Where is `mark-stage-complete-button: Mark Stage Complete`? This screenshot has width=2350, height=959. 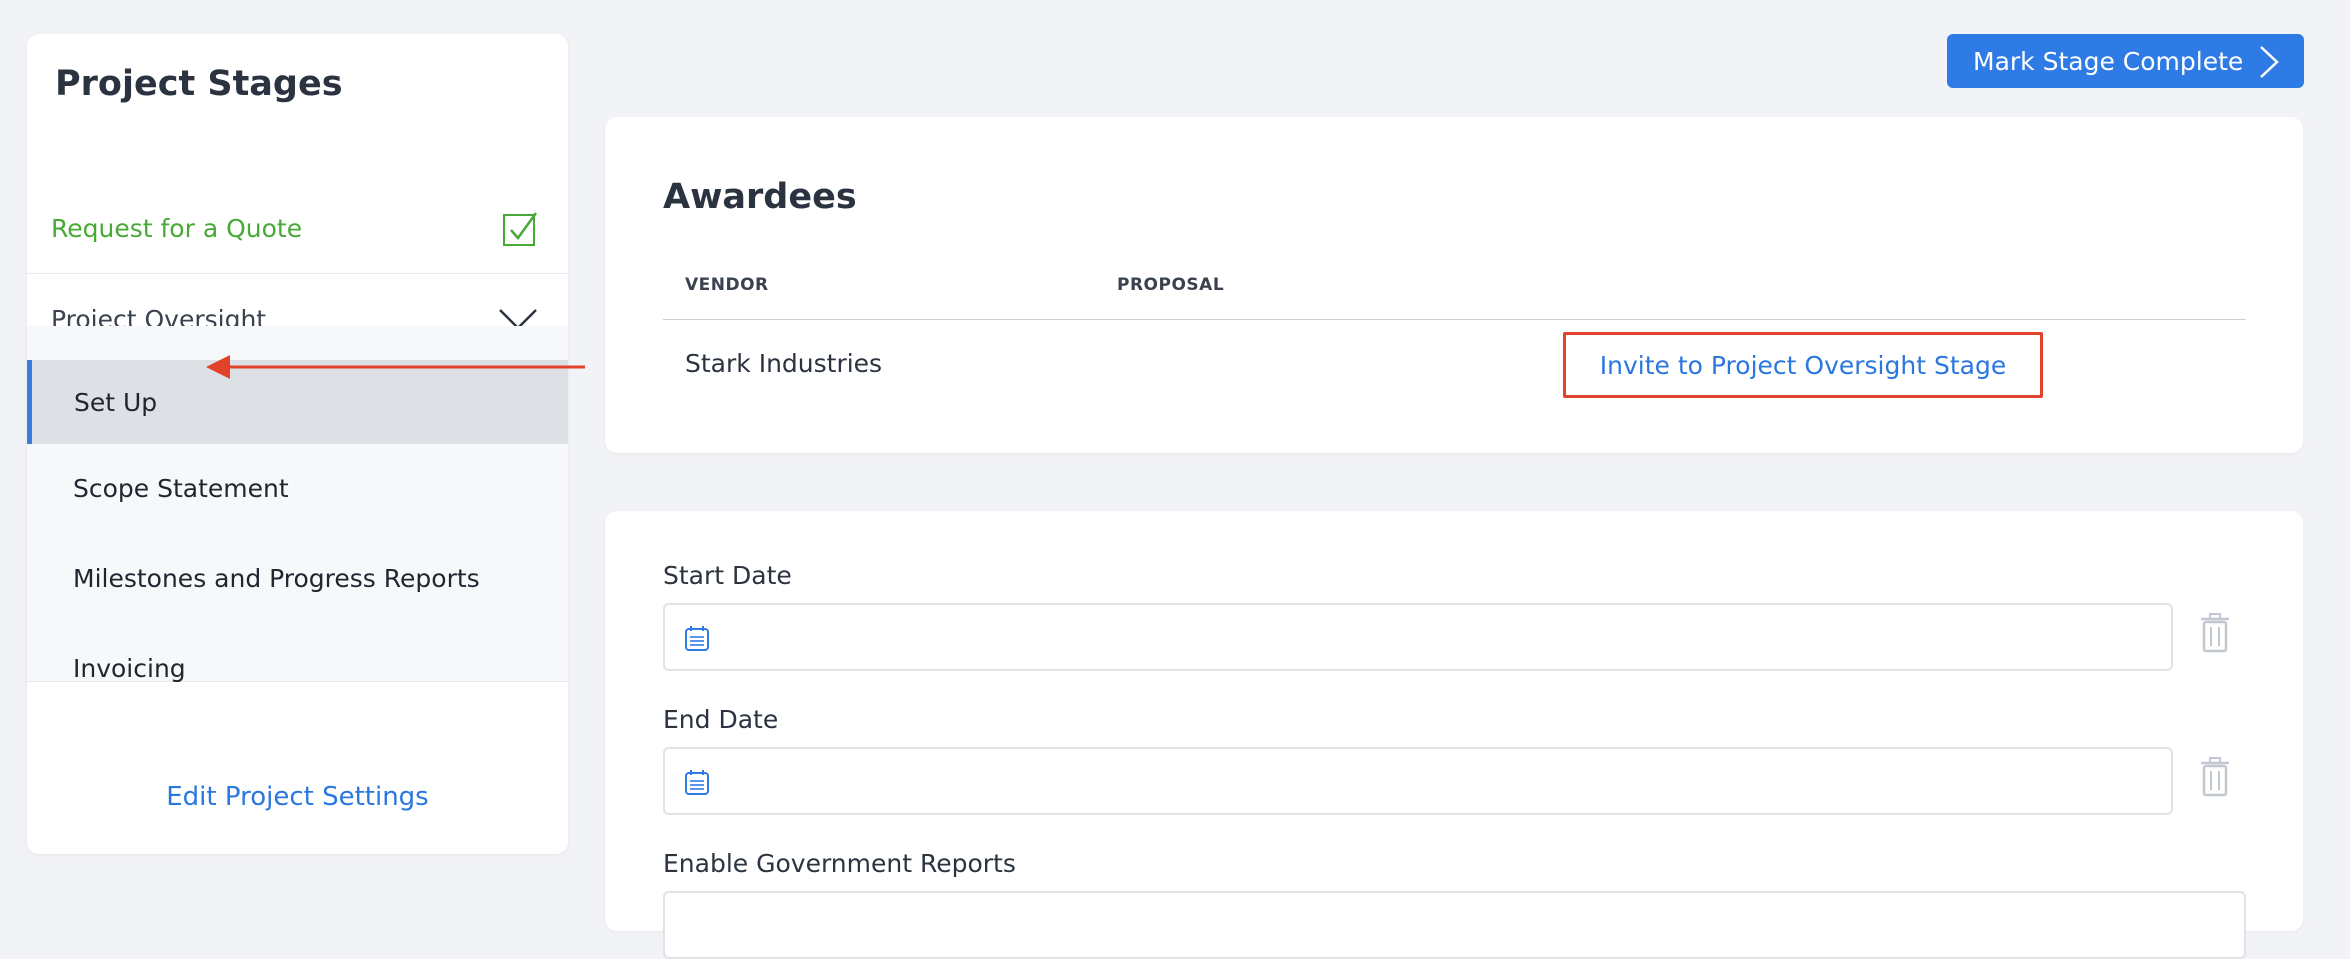 mark-stage-complete-button: Mark Stage Complete is located at coordinates (2125, 61).